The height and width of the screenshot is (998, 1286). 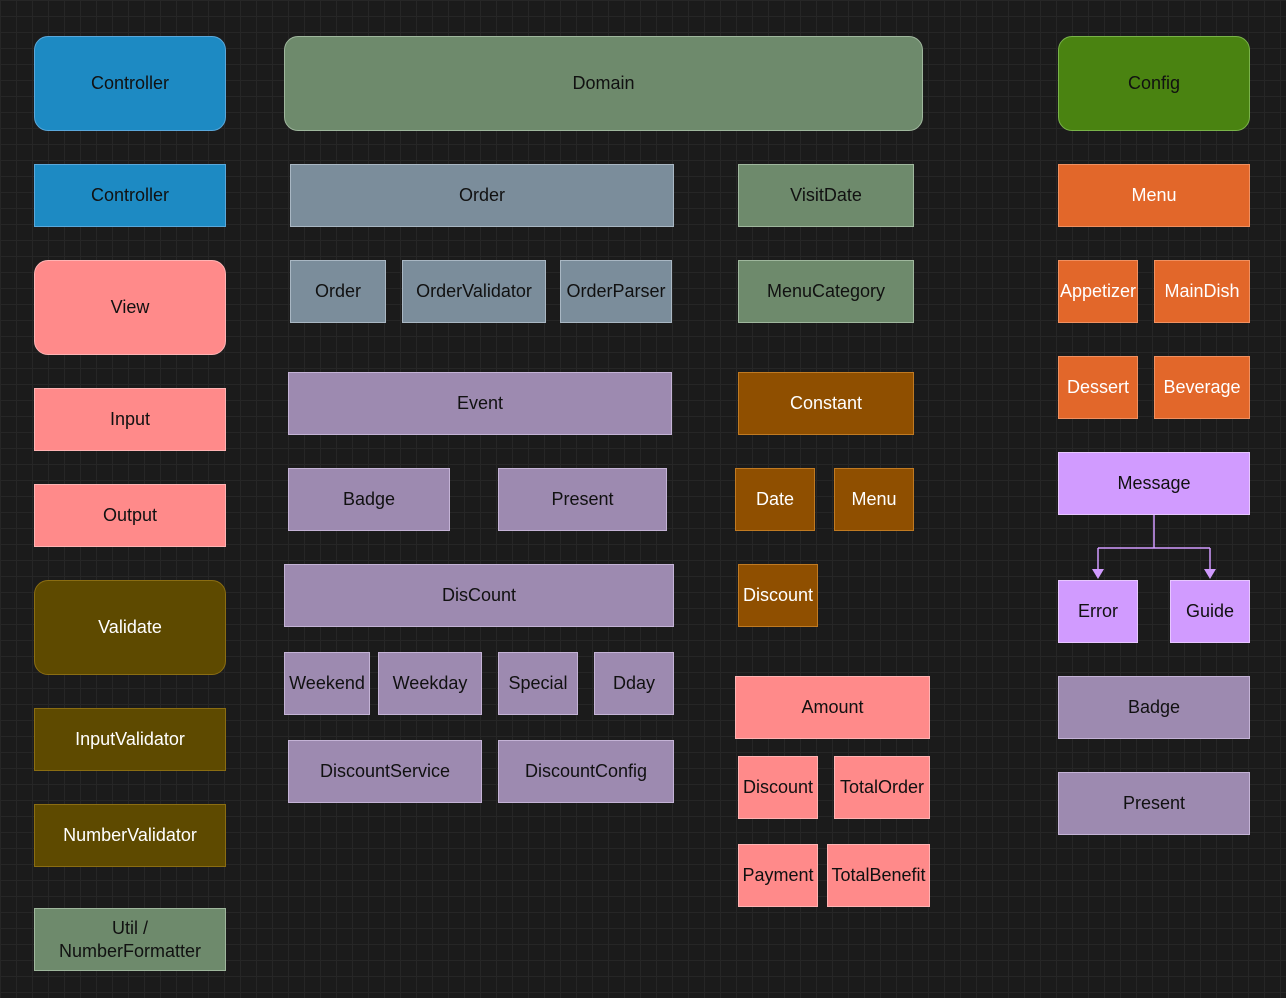 I want to click on constant-menu-box: Menu, so click(x=874, y=499).